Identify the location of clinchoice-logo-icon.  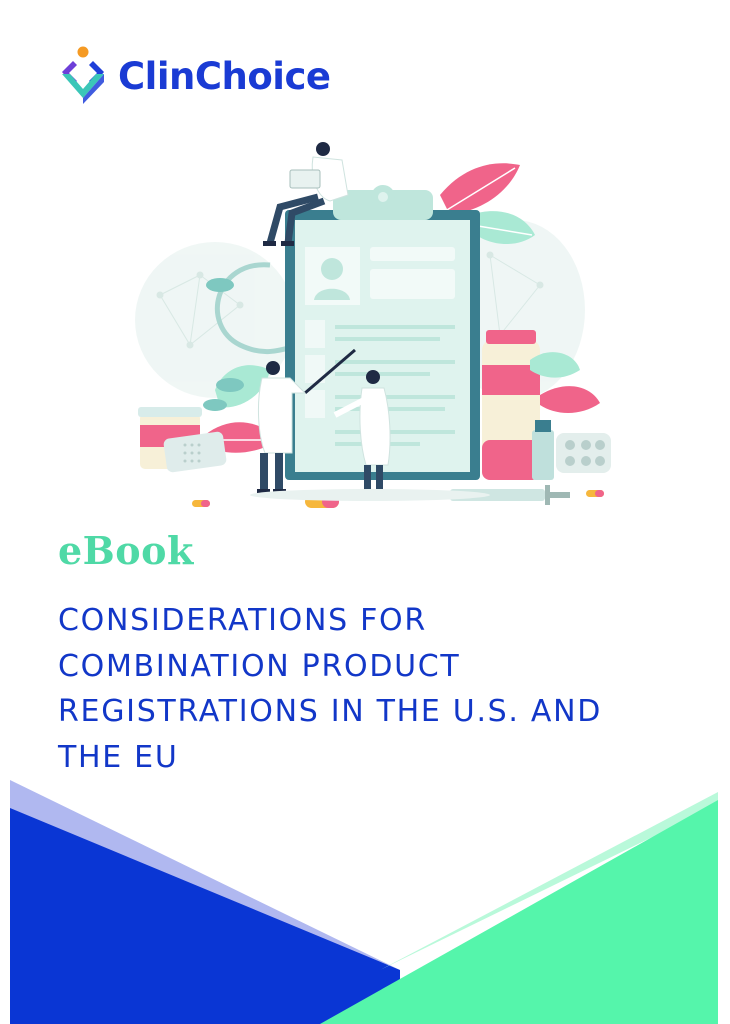
(83, 75).